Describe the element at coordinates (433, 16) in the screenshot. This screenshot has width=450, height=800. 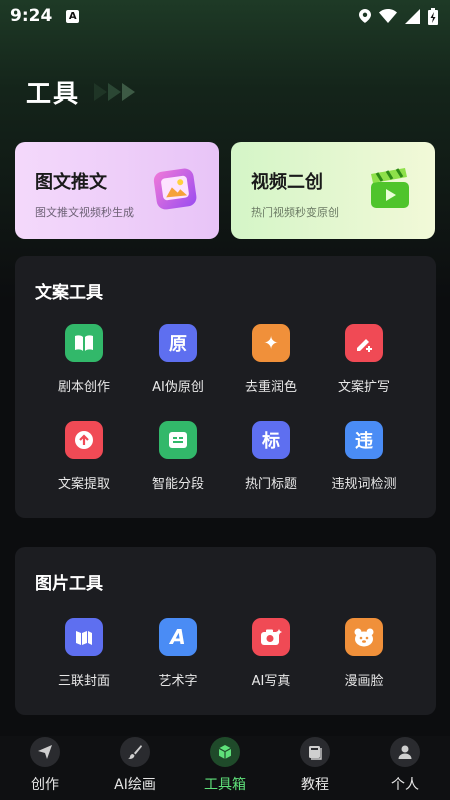
I see `battery-icon` at that location.